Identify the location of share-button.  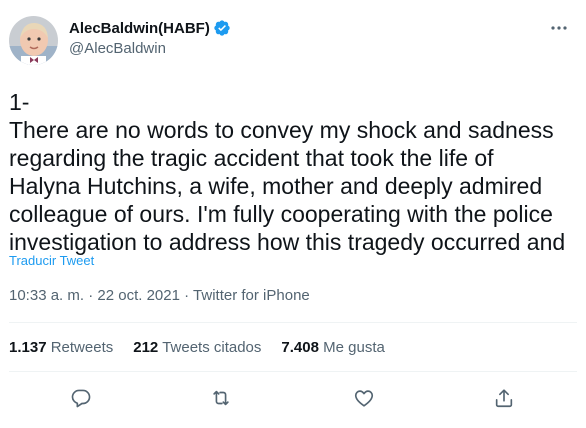
(504, 398).